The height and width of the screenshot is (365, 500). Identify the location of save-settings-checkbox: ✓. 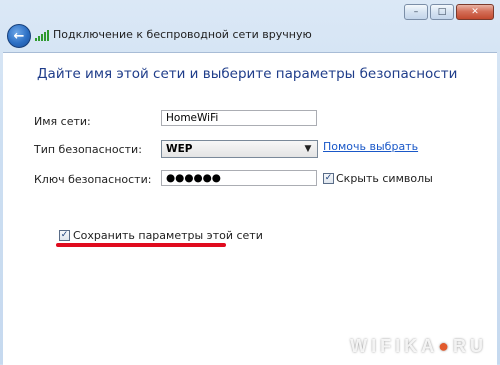
(64, 235).